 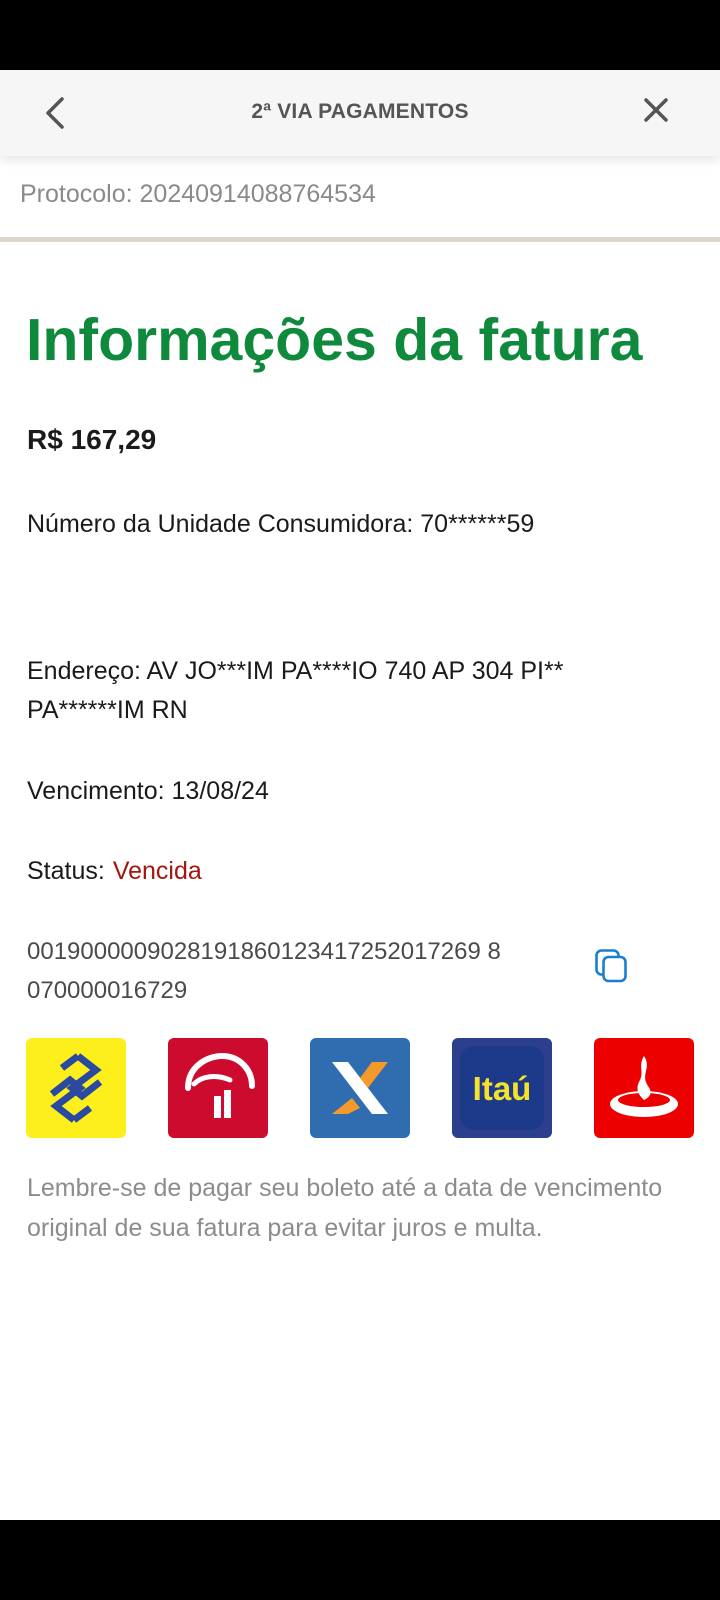 I want to click on bradesco-logo, so click(x=218, y=1088).